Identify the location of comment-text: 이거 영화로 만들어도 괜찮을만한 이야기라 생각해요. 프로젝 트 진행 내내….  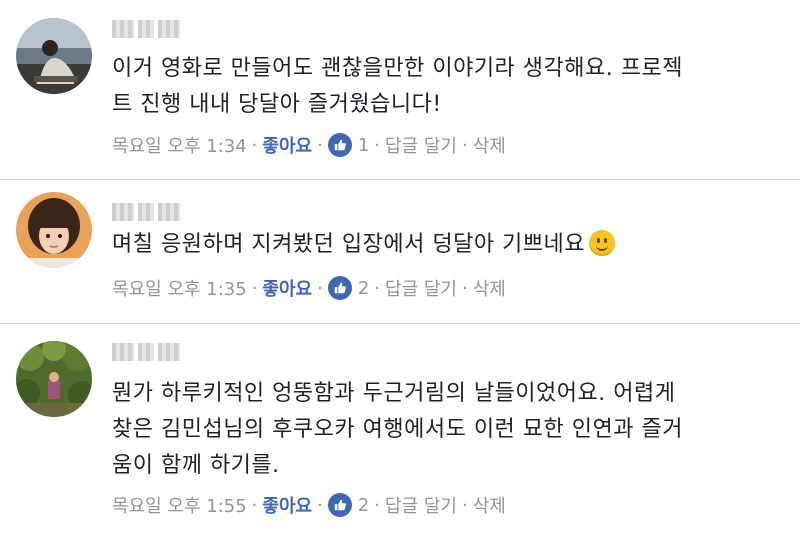
(448, 87).